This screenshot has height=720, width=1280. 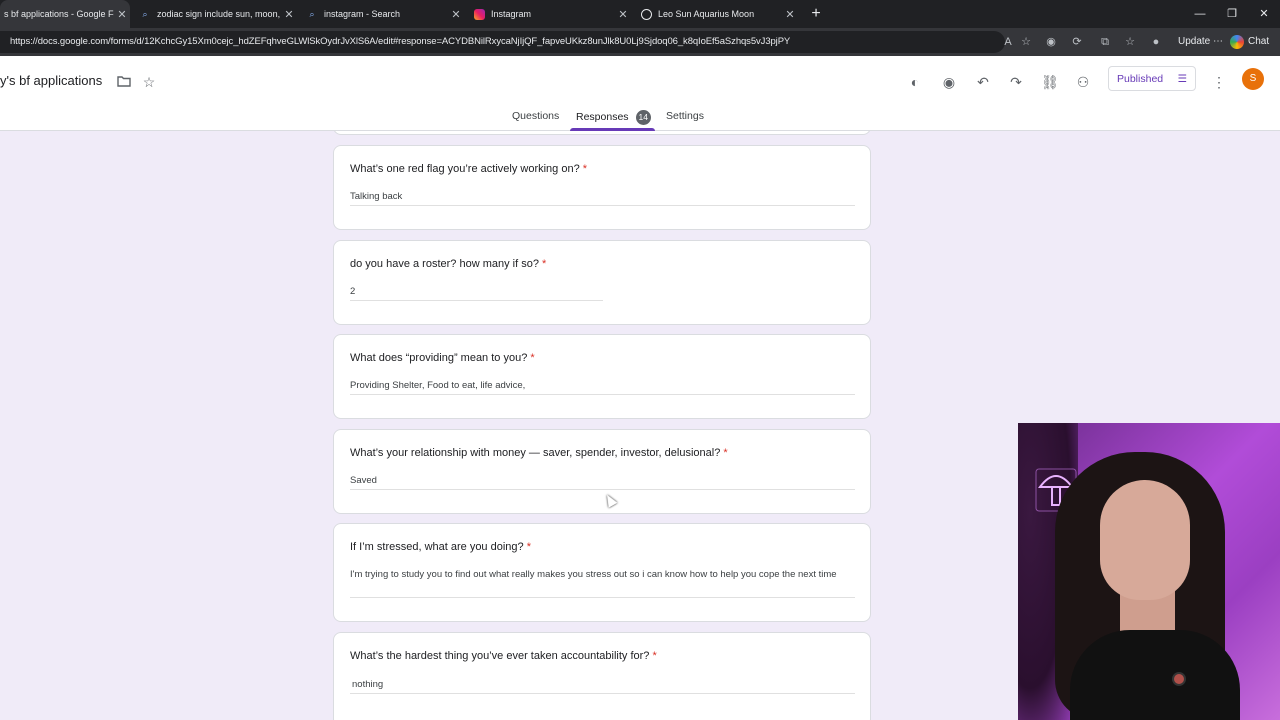 I want to click on chatgpt-icon, so click(x=646, y=14).